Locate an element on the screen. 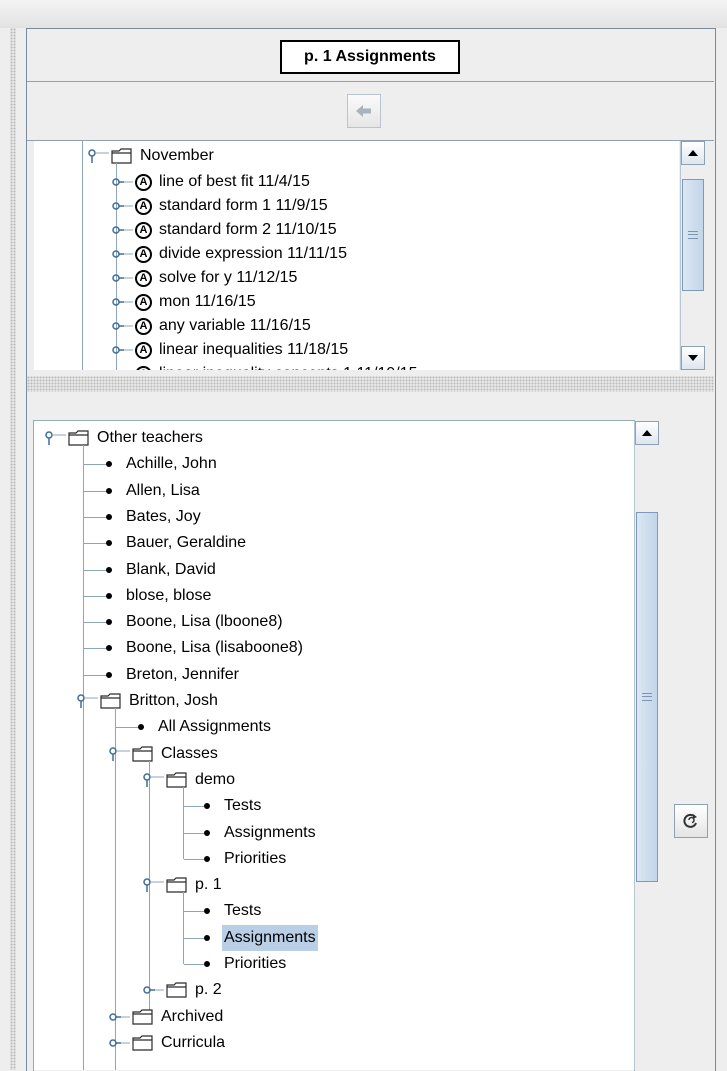 The height and width of the screenshot is (1071, 727). tree-node-label: Achille, John is located at coordinates (171, 464).